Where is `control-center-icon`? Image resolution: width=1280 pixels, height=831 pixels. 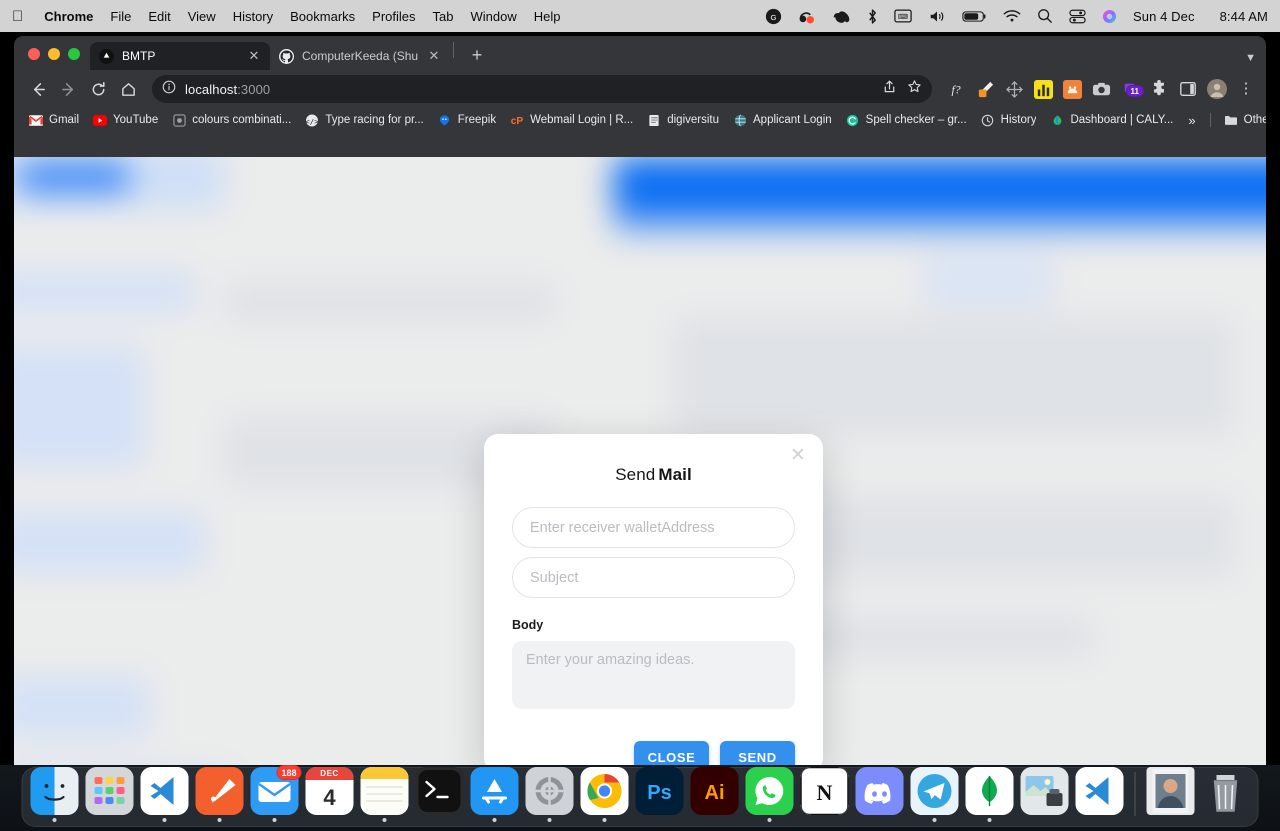
control-center-icon is located at coordinates (1077, 16).